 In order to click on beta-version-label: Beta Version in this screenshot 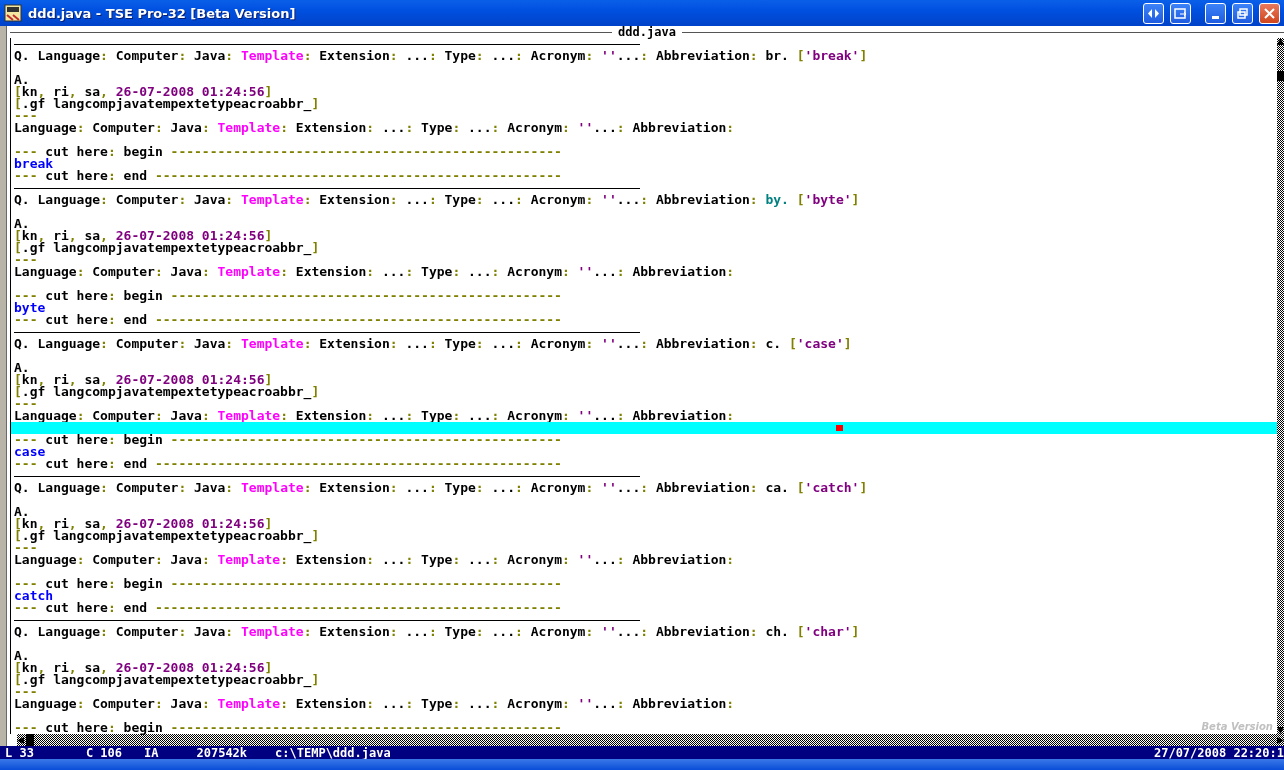, I will do `click(1237, 726)`.